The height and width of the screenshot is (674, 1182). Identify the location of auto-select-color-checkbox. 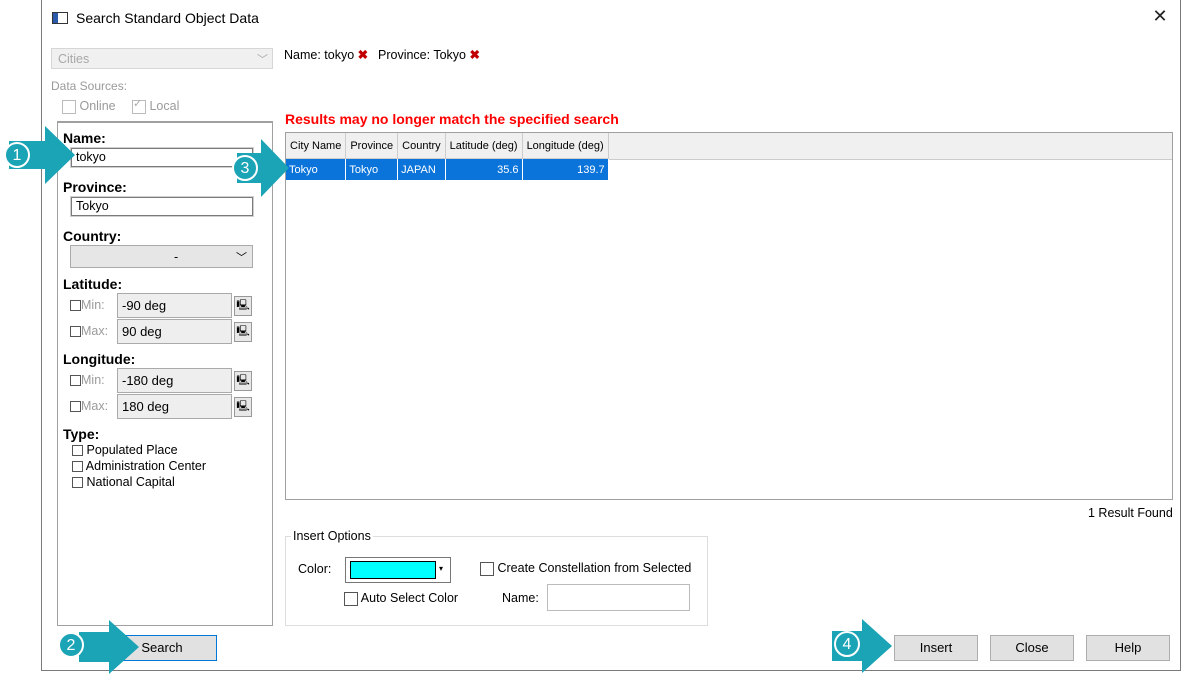
(351, 598).